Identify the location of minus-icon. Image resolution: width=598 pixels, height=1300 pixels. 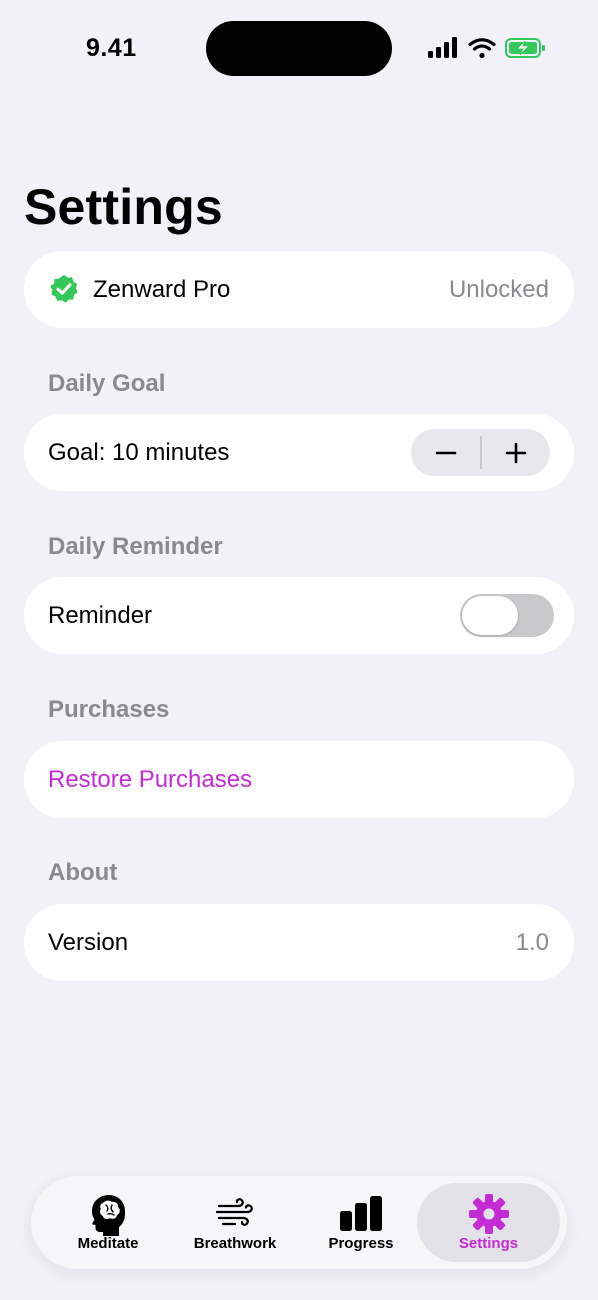
(445, 452).